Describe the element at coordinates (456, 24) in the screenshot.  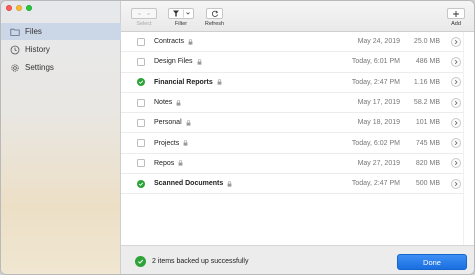
I see `add-label: Add` at that location.